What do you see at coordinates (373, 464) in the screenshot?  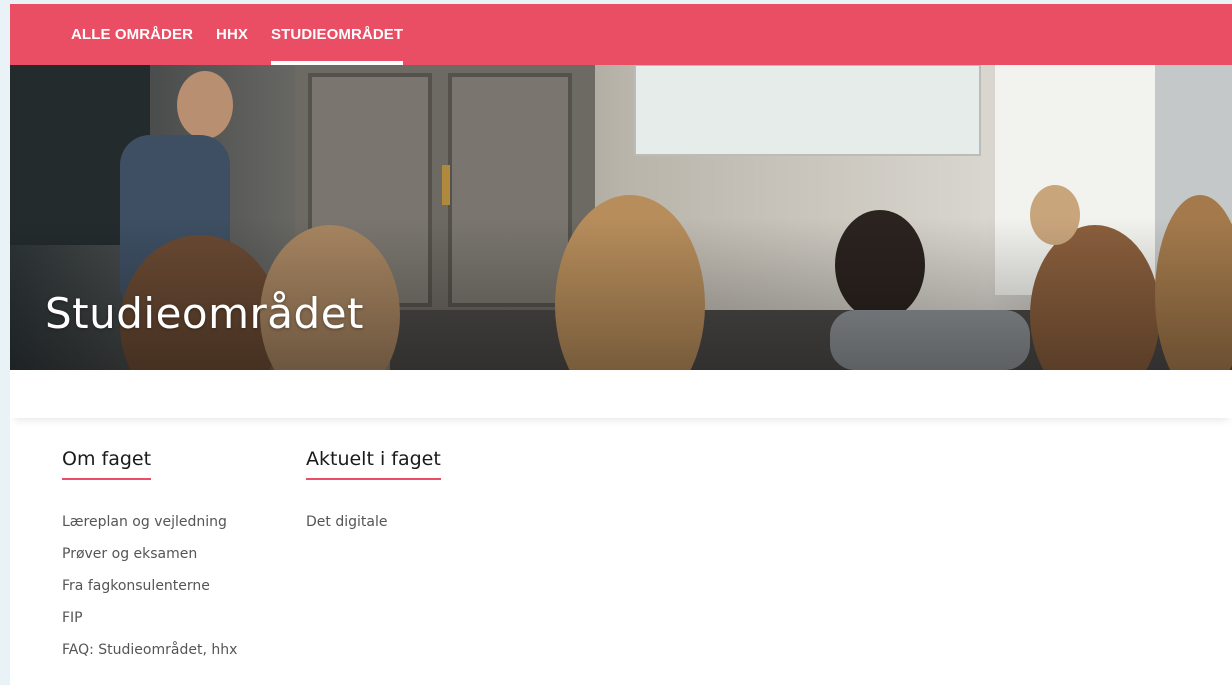 I see `aktuelt-heading: Aktuelt i faget` at bounding box center [373, 464].